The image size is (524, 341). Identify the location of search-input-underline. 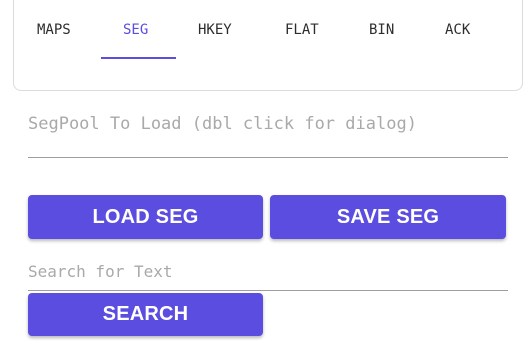
(268, 290).